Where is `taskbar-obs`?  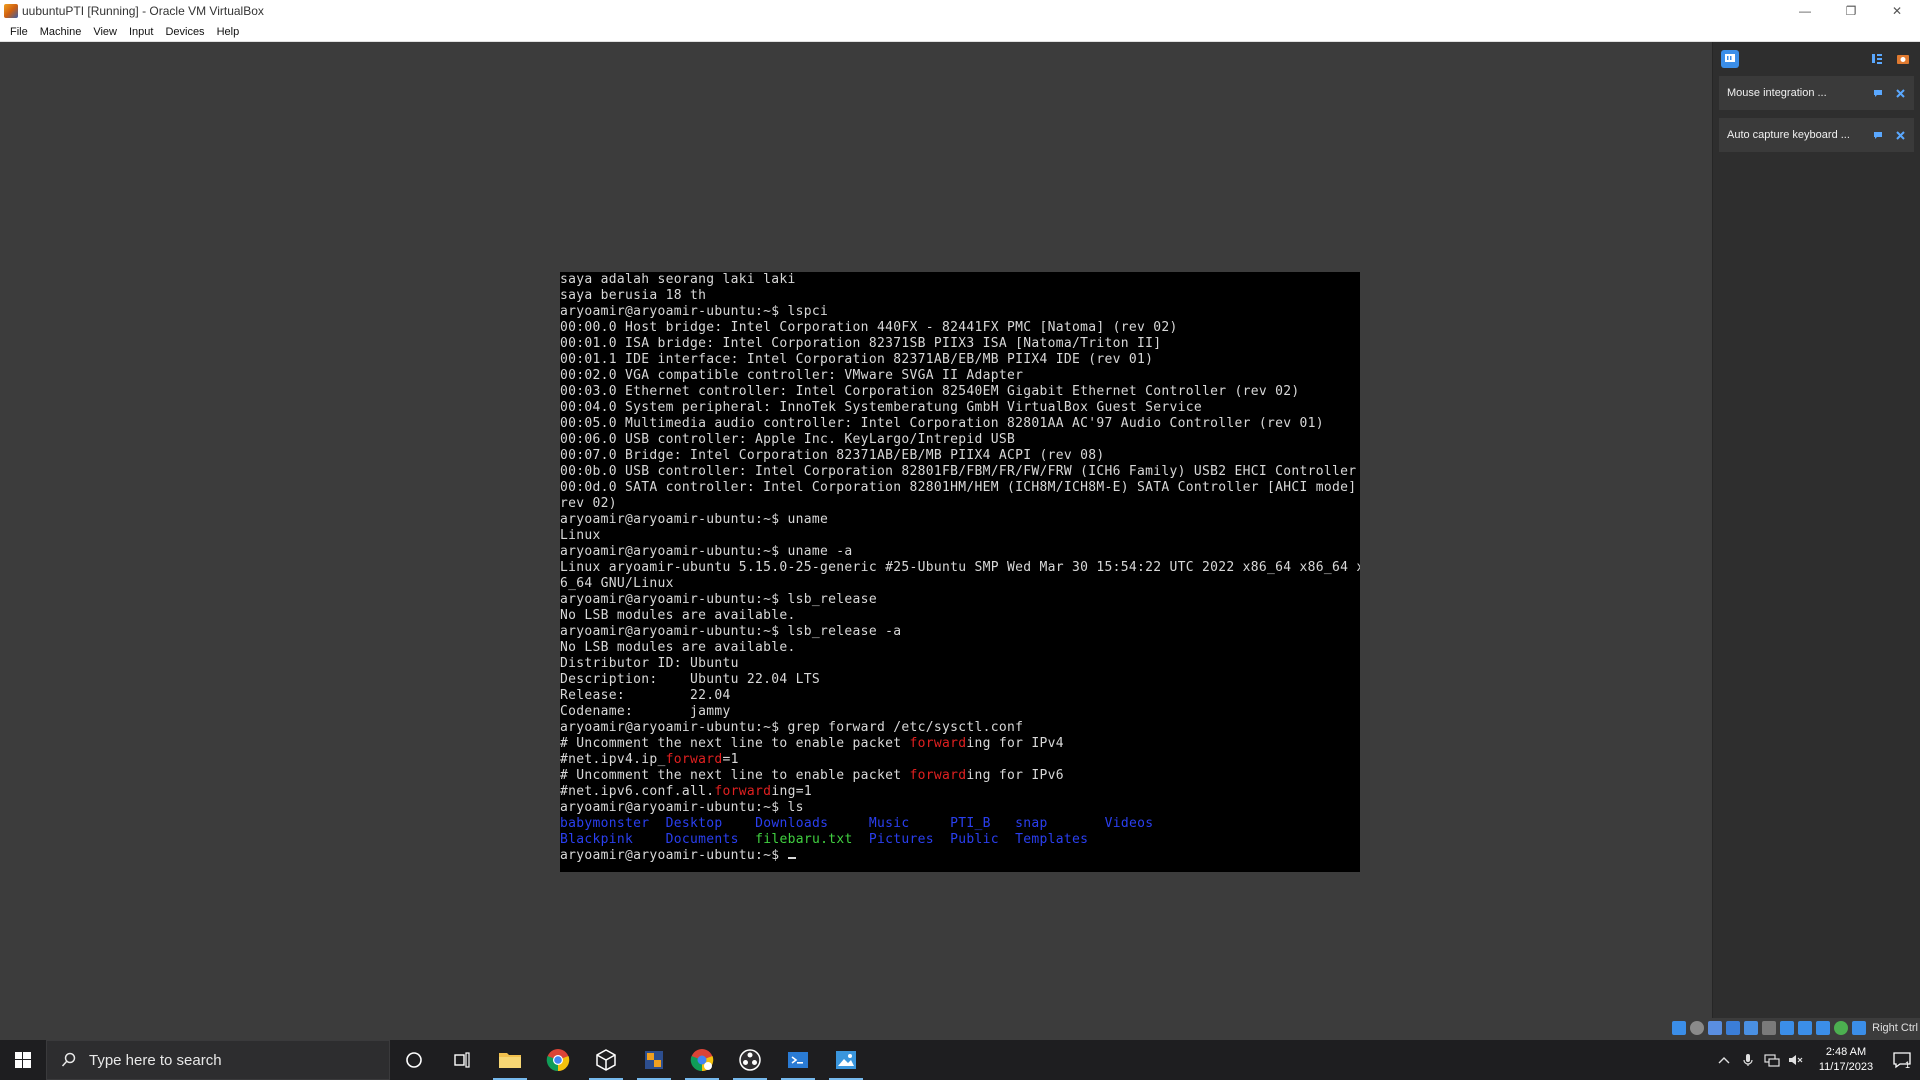
taskbar-obs is located at coordinates (750, 1060).